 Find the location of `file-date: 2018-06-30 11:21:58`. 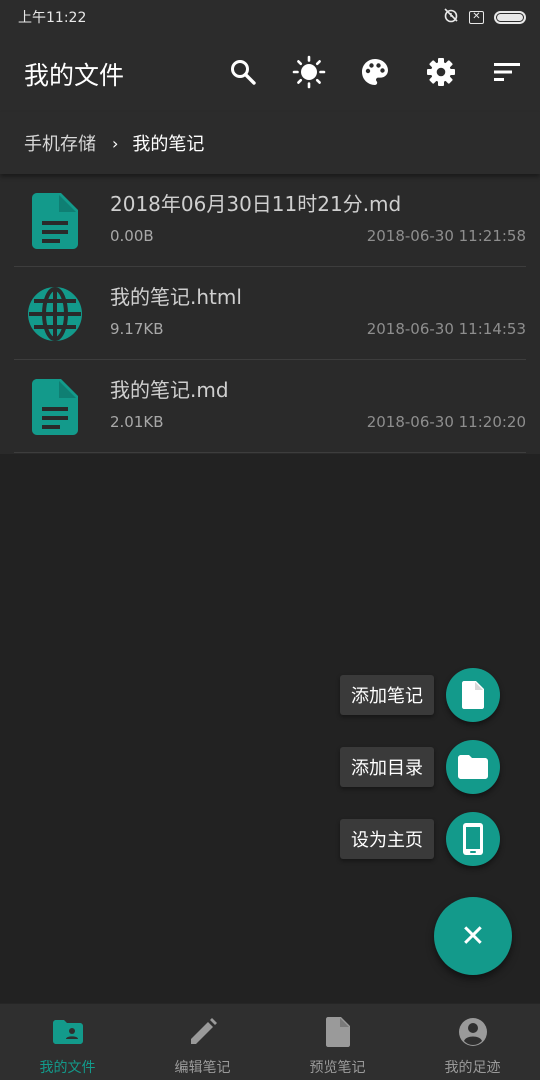

file-date: 2018-06-30 11:21:58 is located at coordinates (446, 236).